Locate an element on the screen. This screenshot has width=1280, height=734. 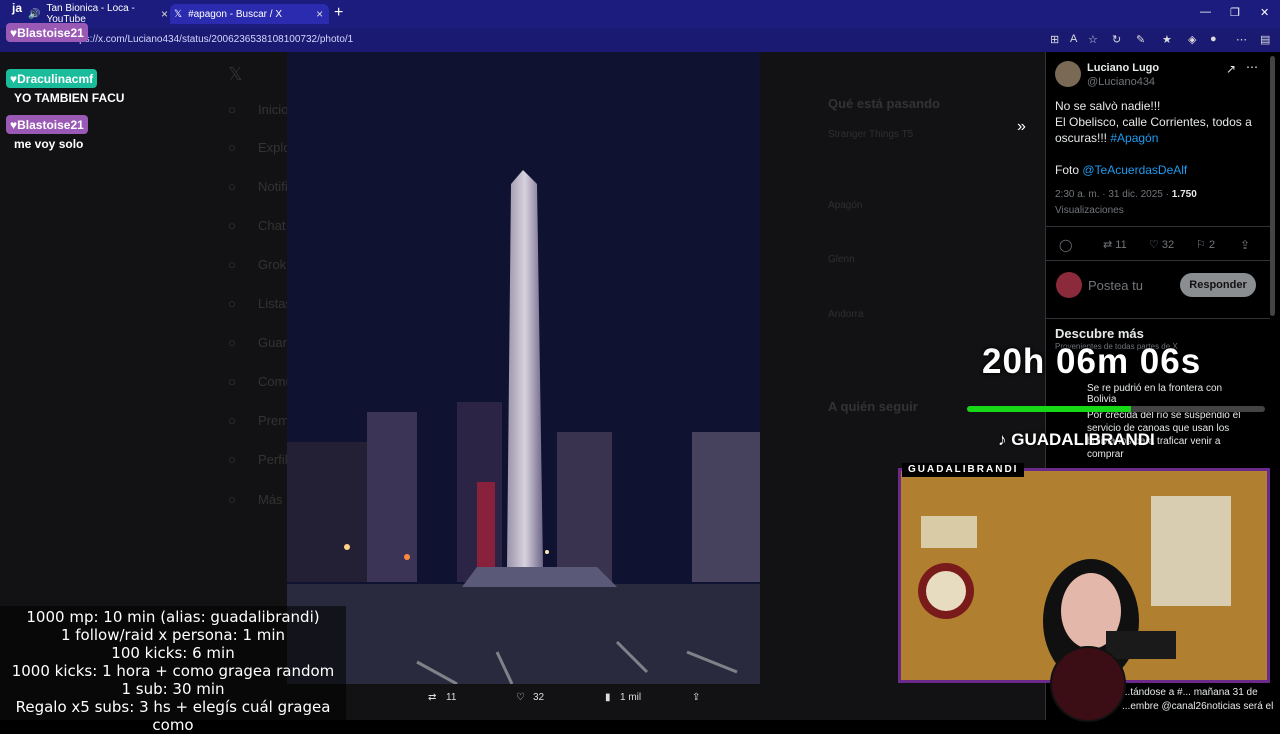
user-avatar is located at coordinates (1069, 285).